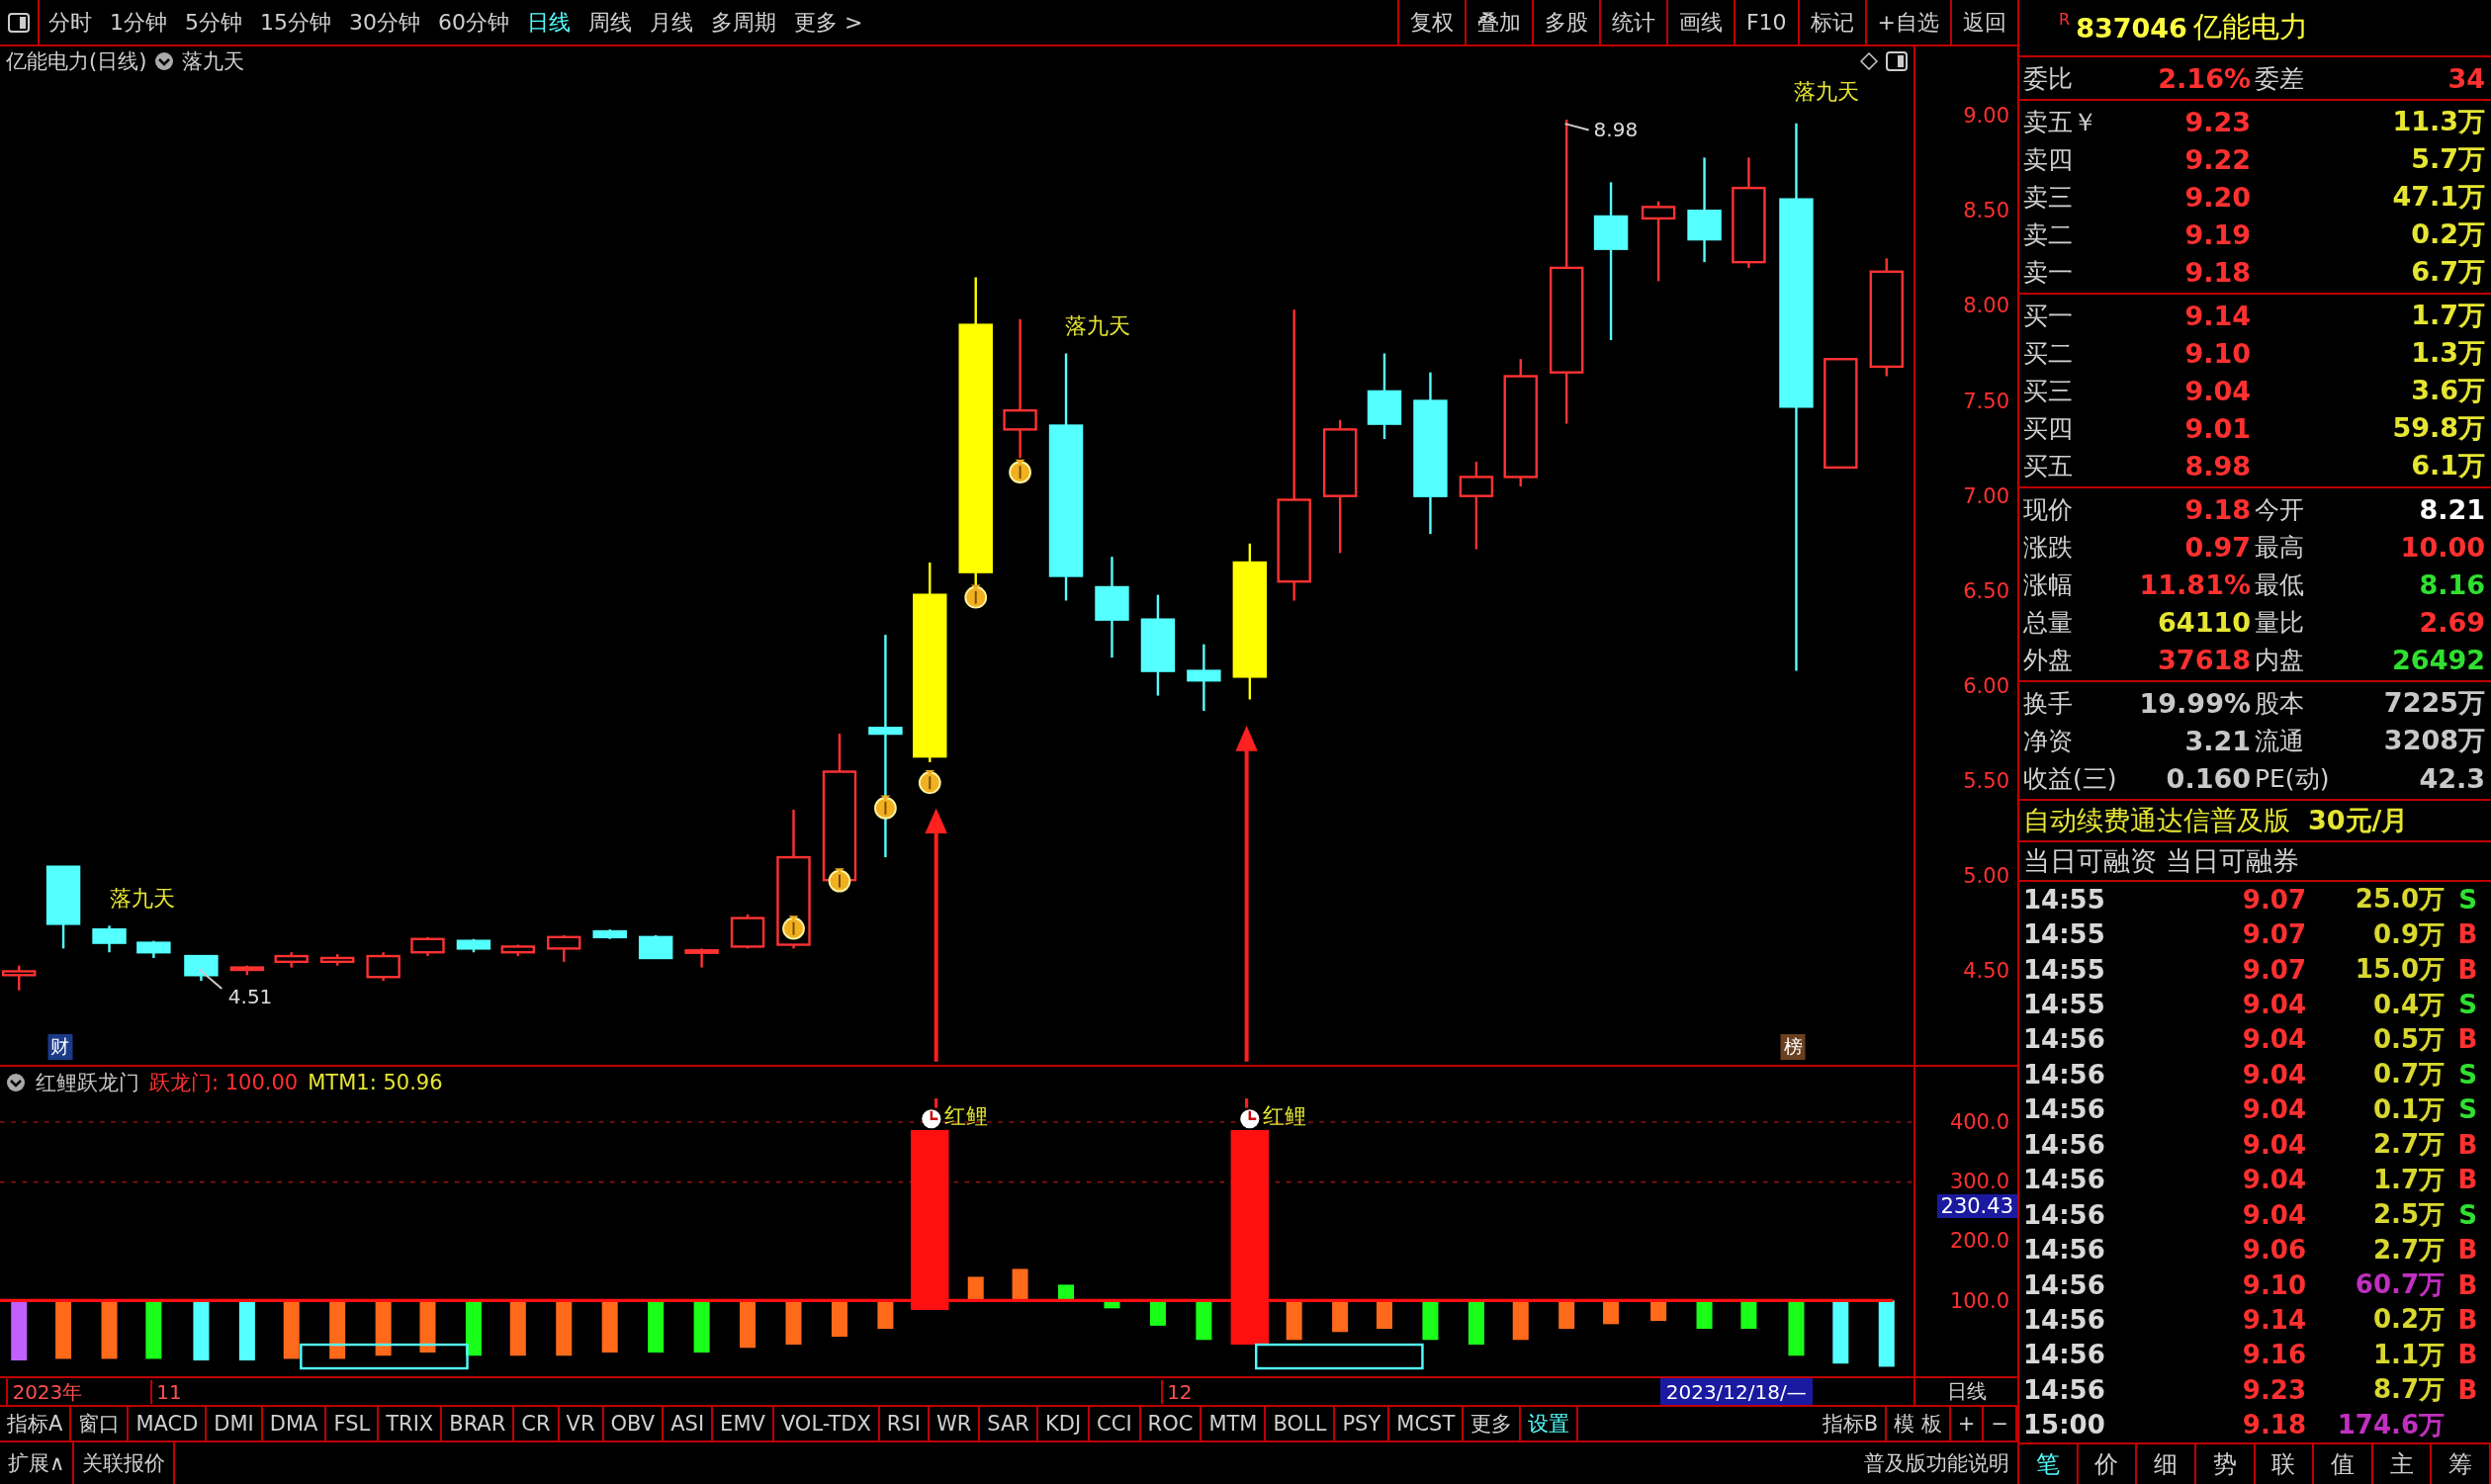 The width and height of the screenshot is (2491, 1484). I want to click on trade-price: 9.16, so click(2273, 1355).